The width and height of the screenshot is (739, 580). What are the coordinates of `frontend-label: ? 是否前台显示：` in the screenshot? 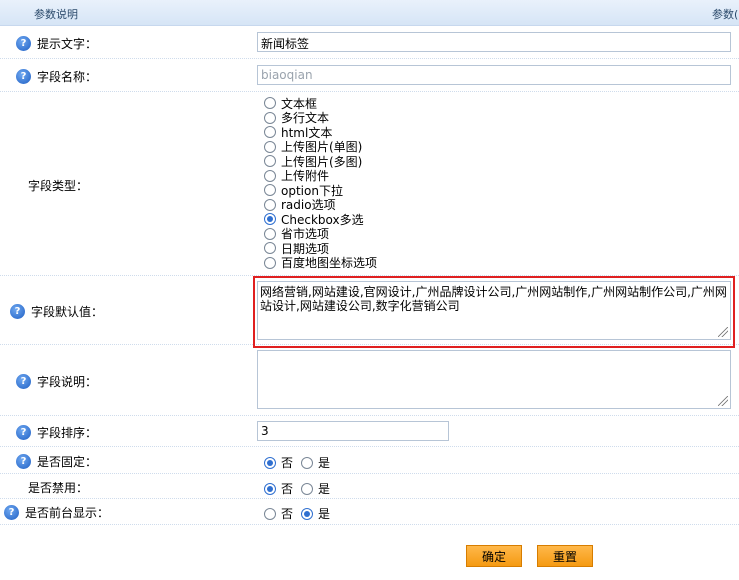 It's located at (56, 512).